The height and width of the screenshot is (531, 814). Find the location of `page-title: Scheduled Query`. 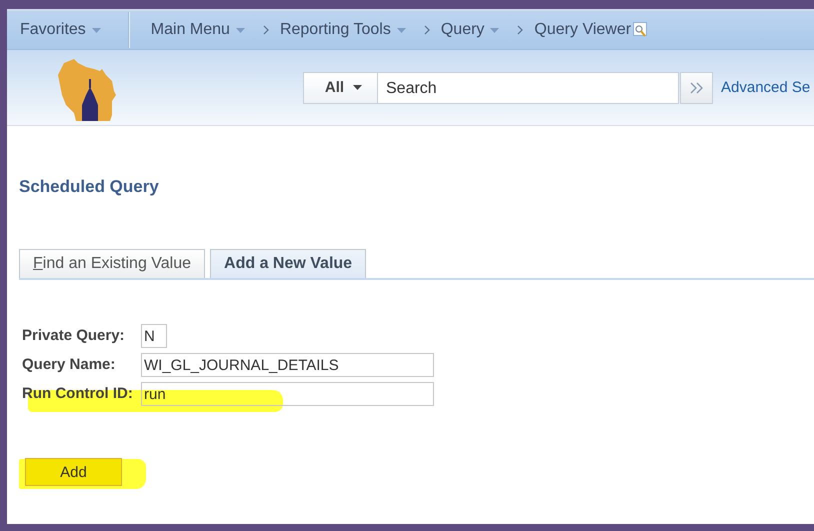

page-title: Scheduled Query is located at coordinates (89, 187).